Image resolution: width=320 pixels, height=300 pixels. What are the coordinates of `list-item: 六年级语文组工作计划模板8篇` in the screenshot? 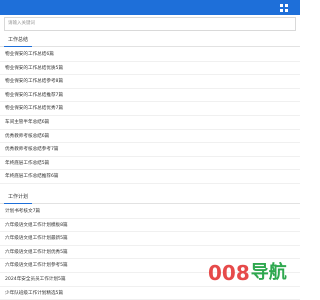 It's located at (150, 226).